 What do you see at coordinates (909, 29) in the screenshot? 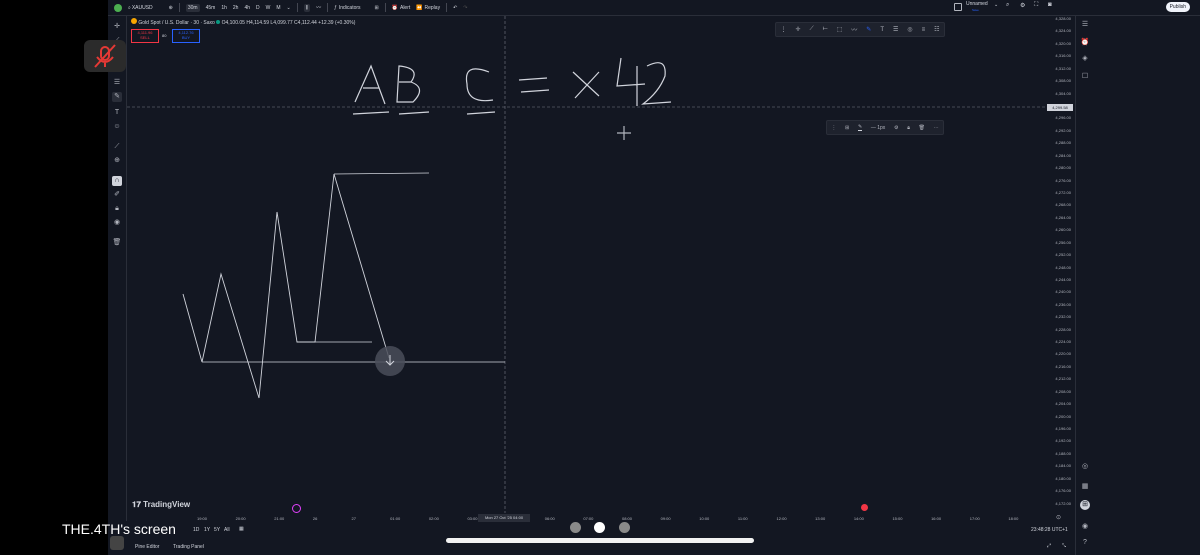
I see `circle-icon: ◎` at bounding box center [909, 29].